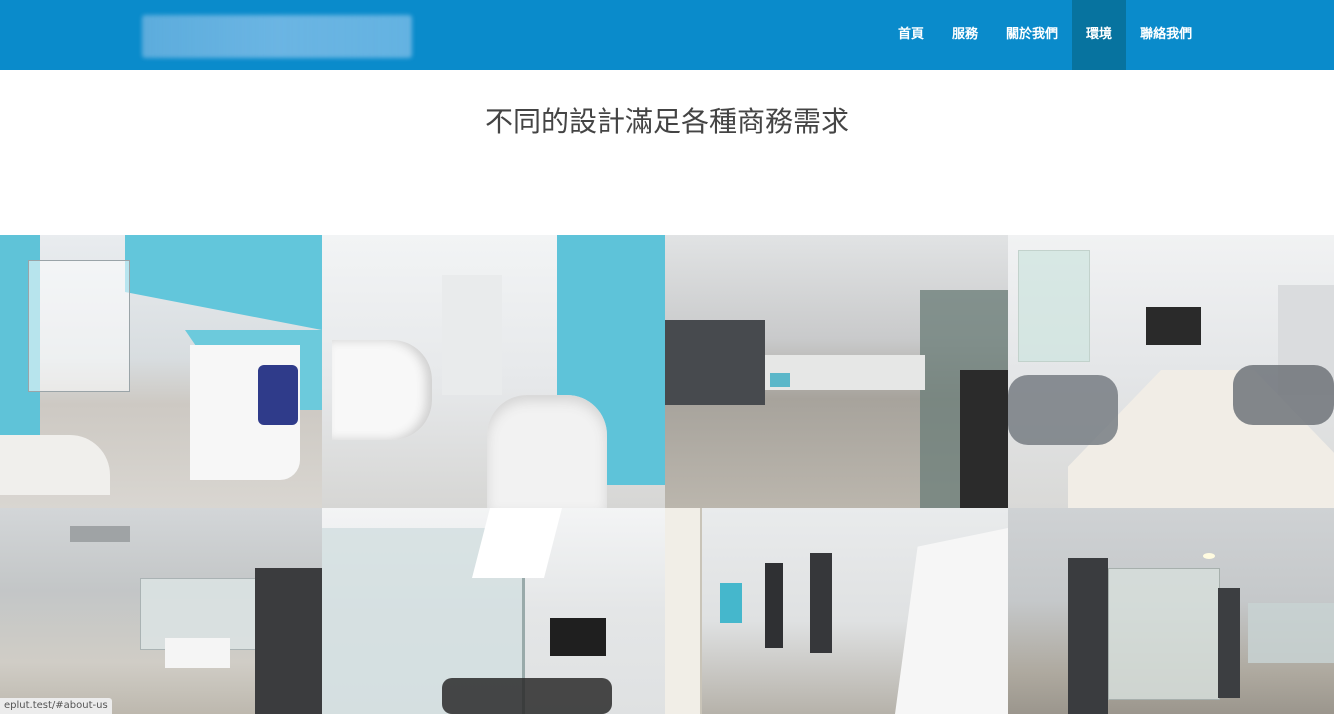  What do you see at coordinates (493, 371) in the screenshot?
I see `gallery-photo-lounge` at bounding box center [493, 371].